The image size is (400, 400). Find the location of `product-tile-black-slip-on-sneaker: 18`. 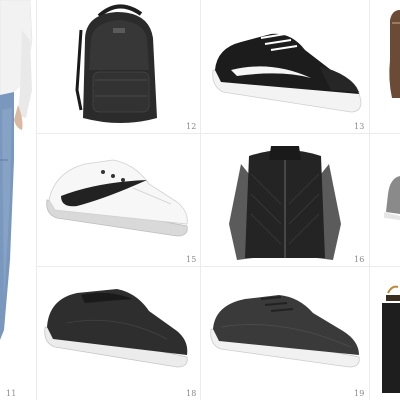

product-tile-black-slip-on-sneaker: 18 is located at coordinates (118, 333).